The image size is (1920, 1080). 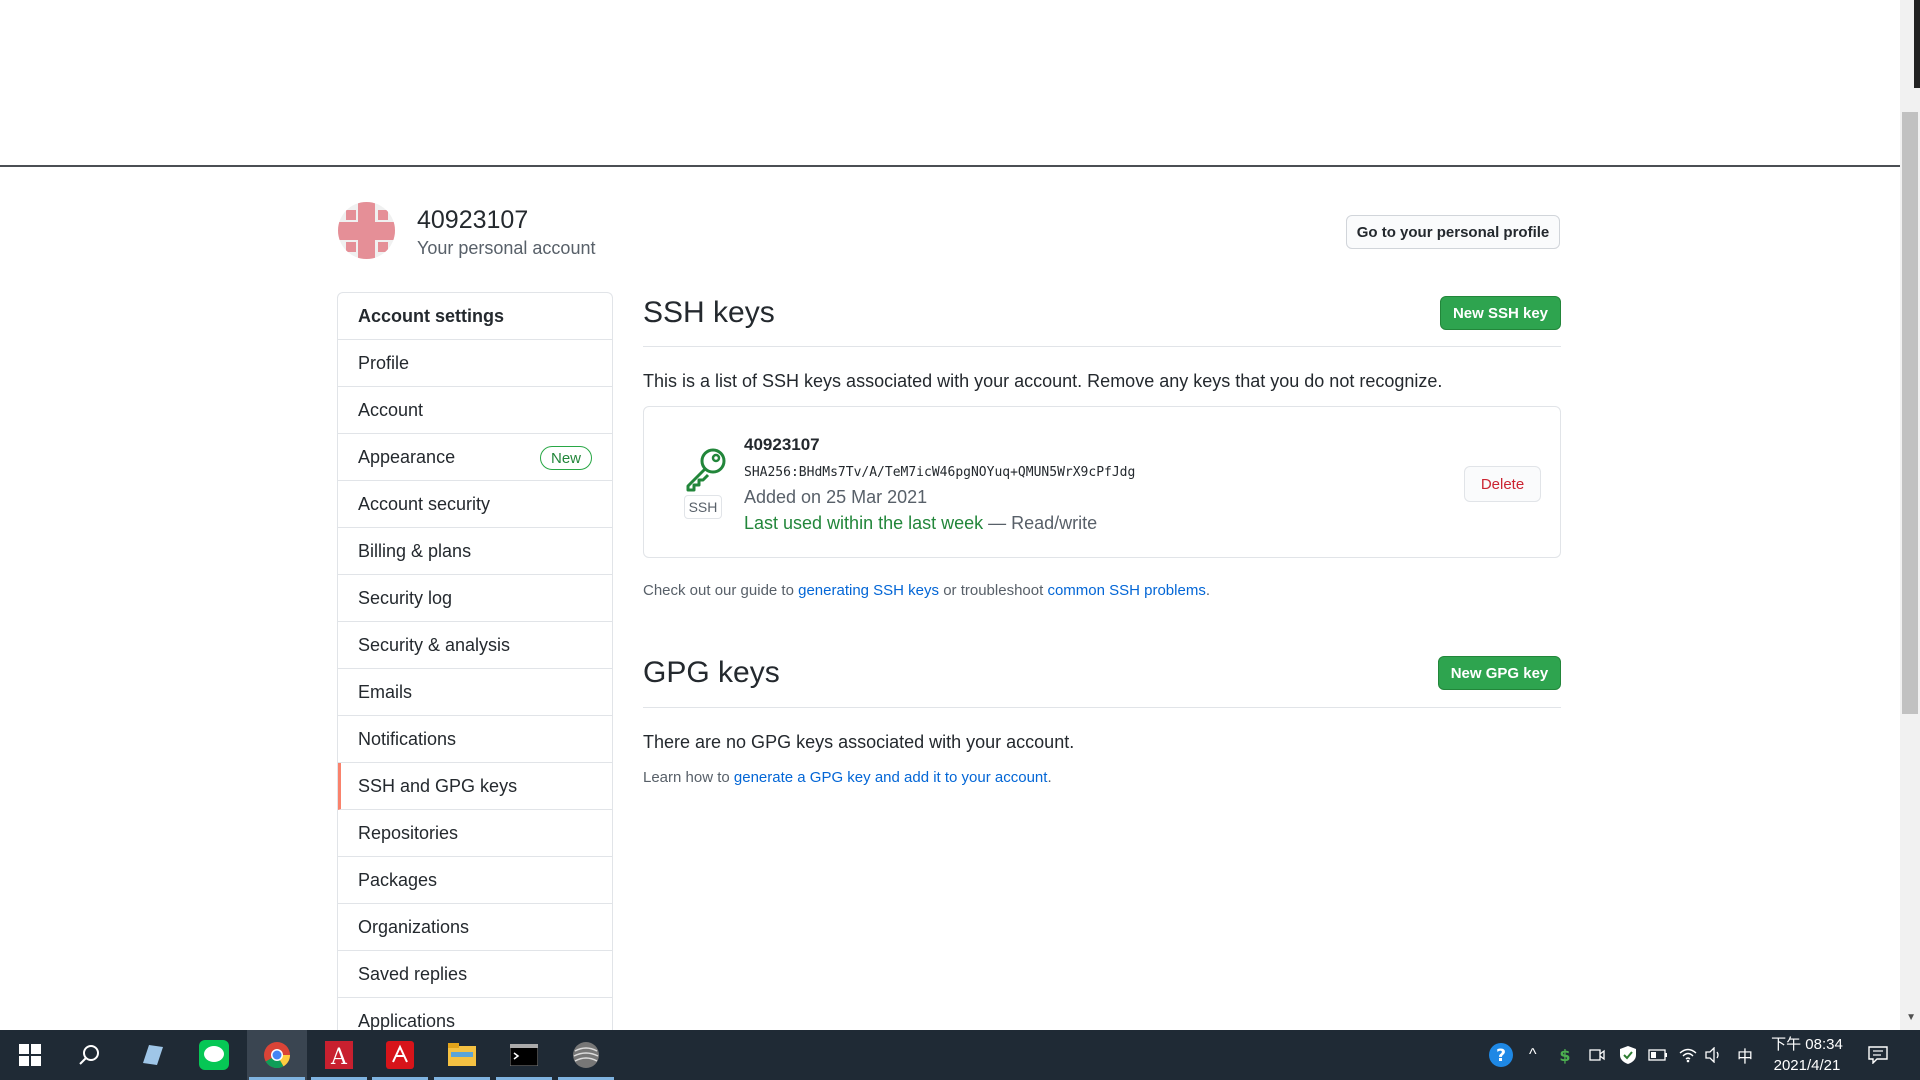 I want to click on avatar, so click(x=366, y=230).